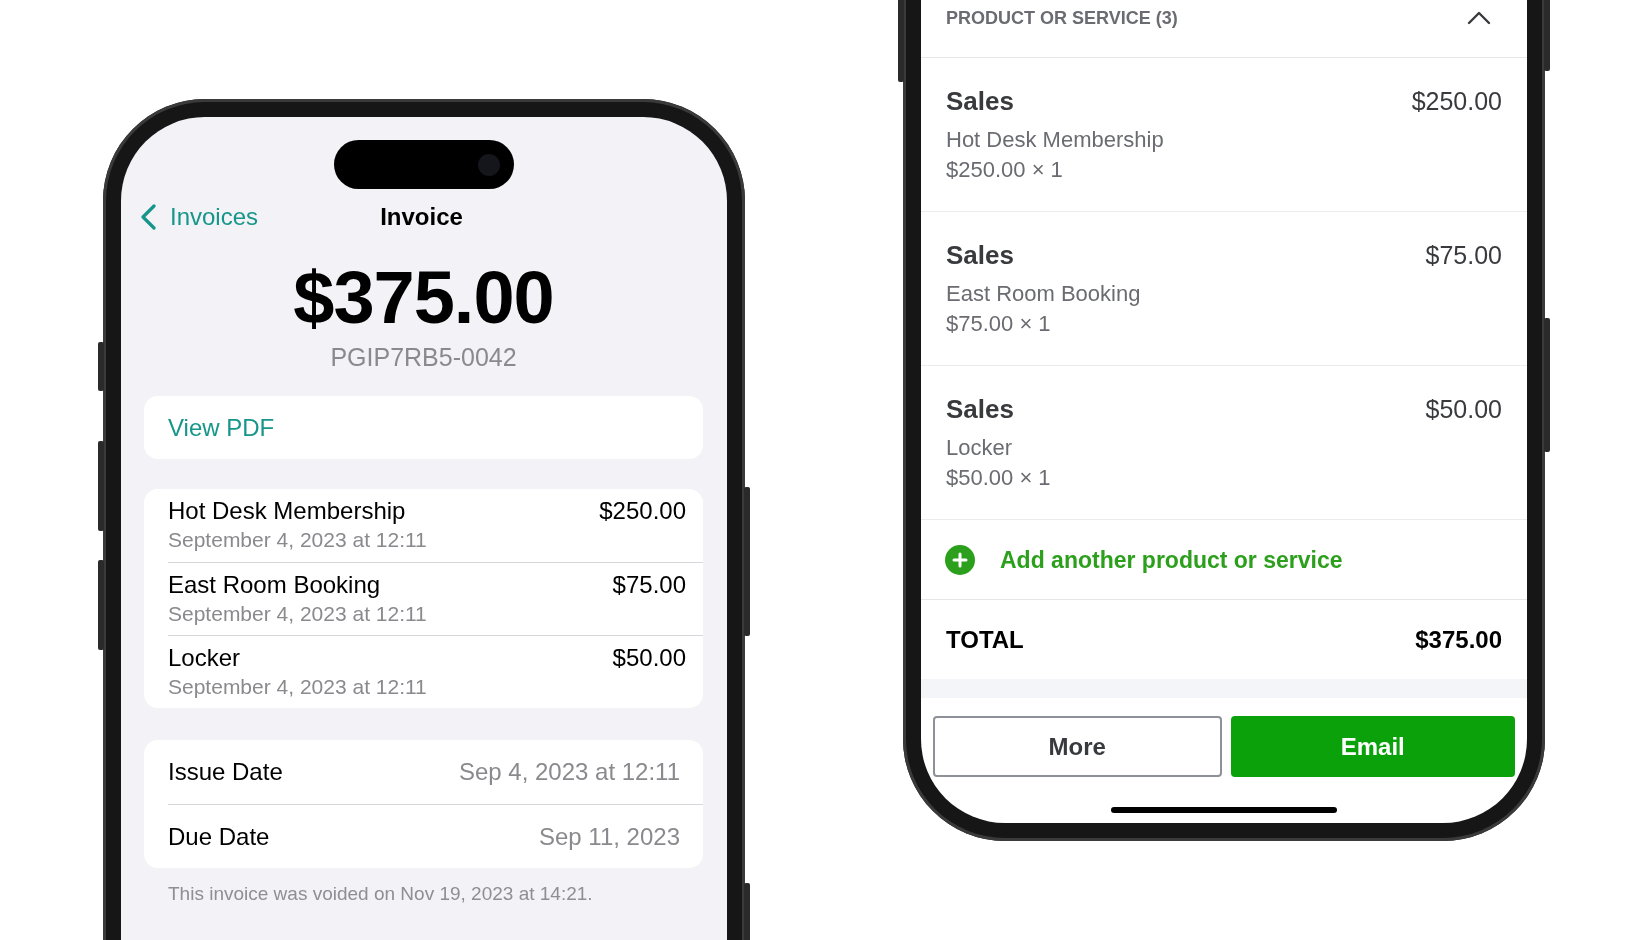 Image resolution: width=1648 pixels, height=940 pixels. I want to click on void-note: This invoice was voided on Nov 19, 2023 at 14:21., so click(380, 894).